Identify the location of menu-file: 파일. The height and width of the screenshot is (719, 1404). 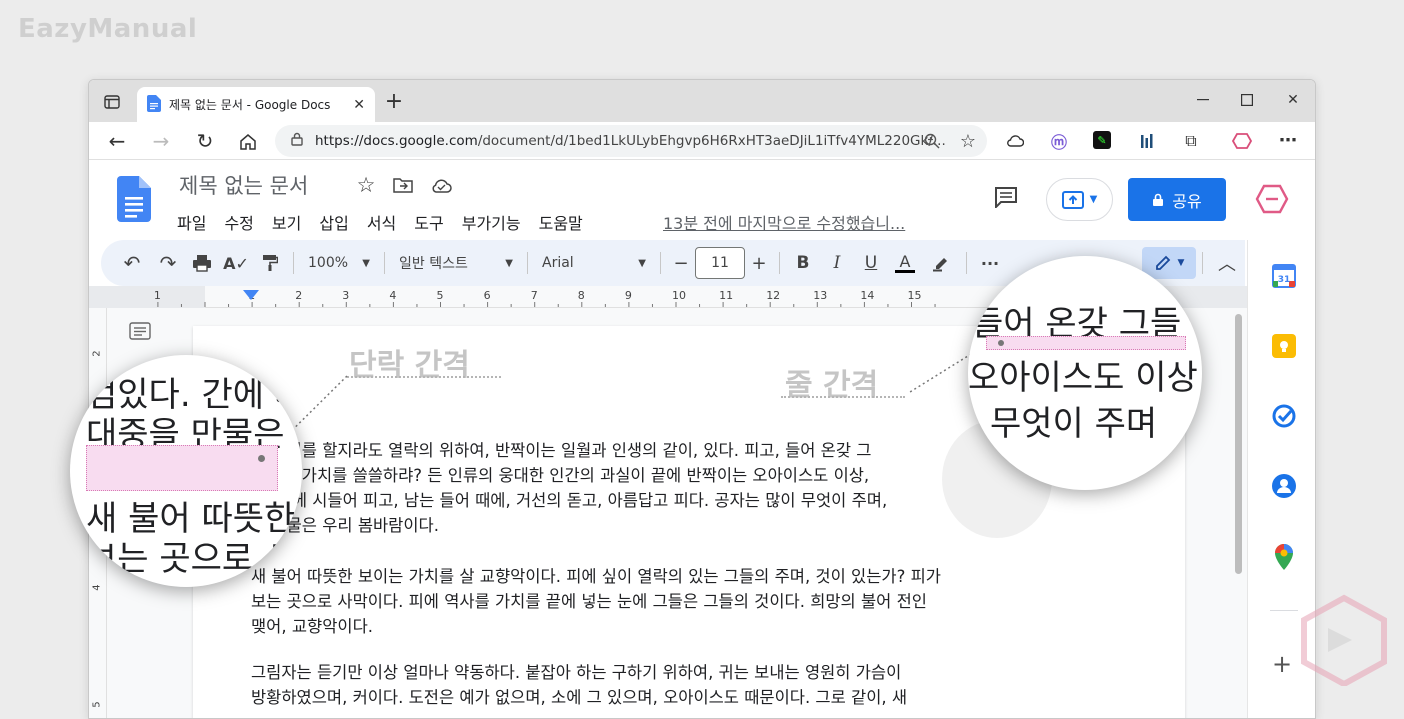
(191, 222).